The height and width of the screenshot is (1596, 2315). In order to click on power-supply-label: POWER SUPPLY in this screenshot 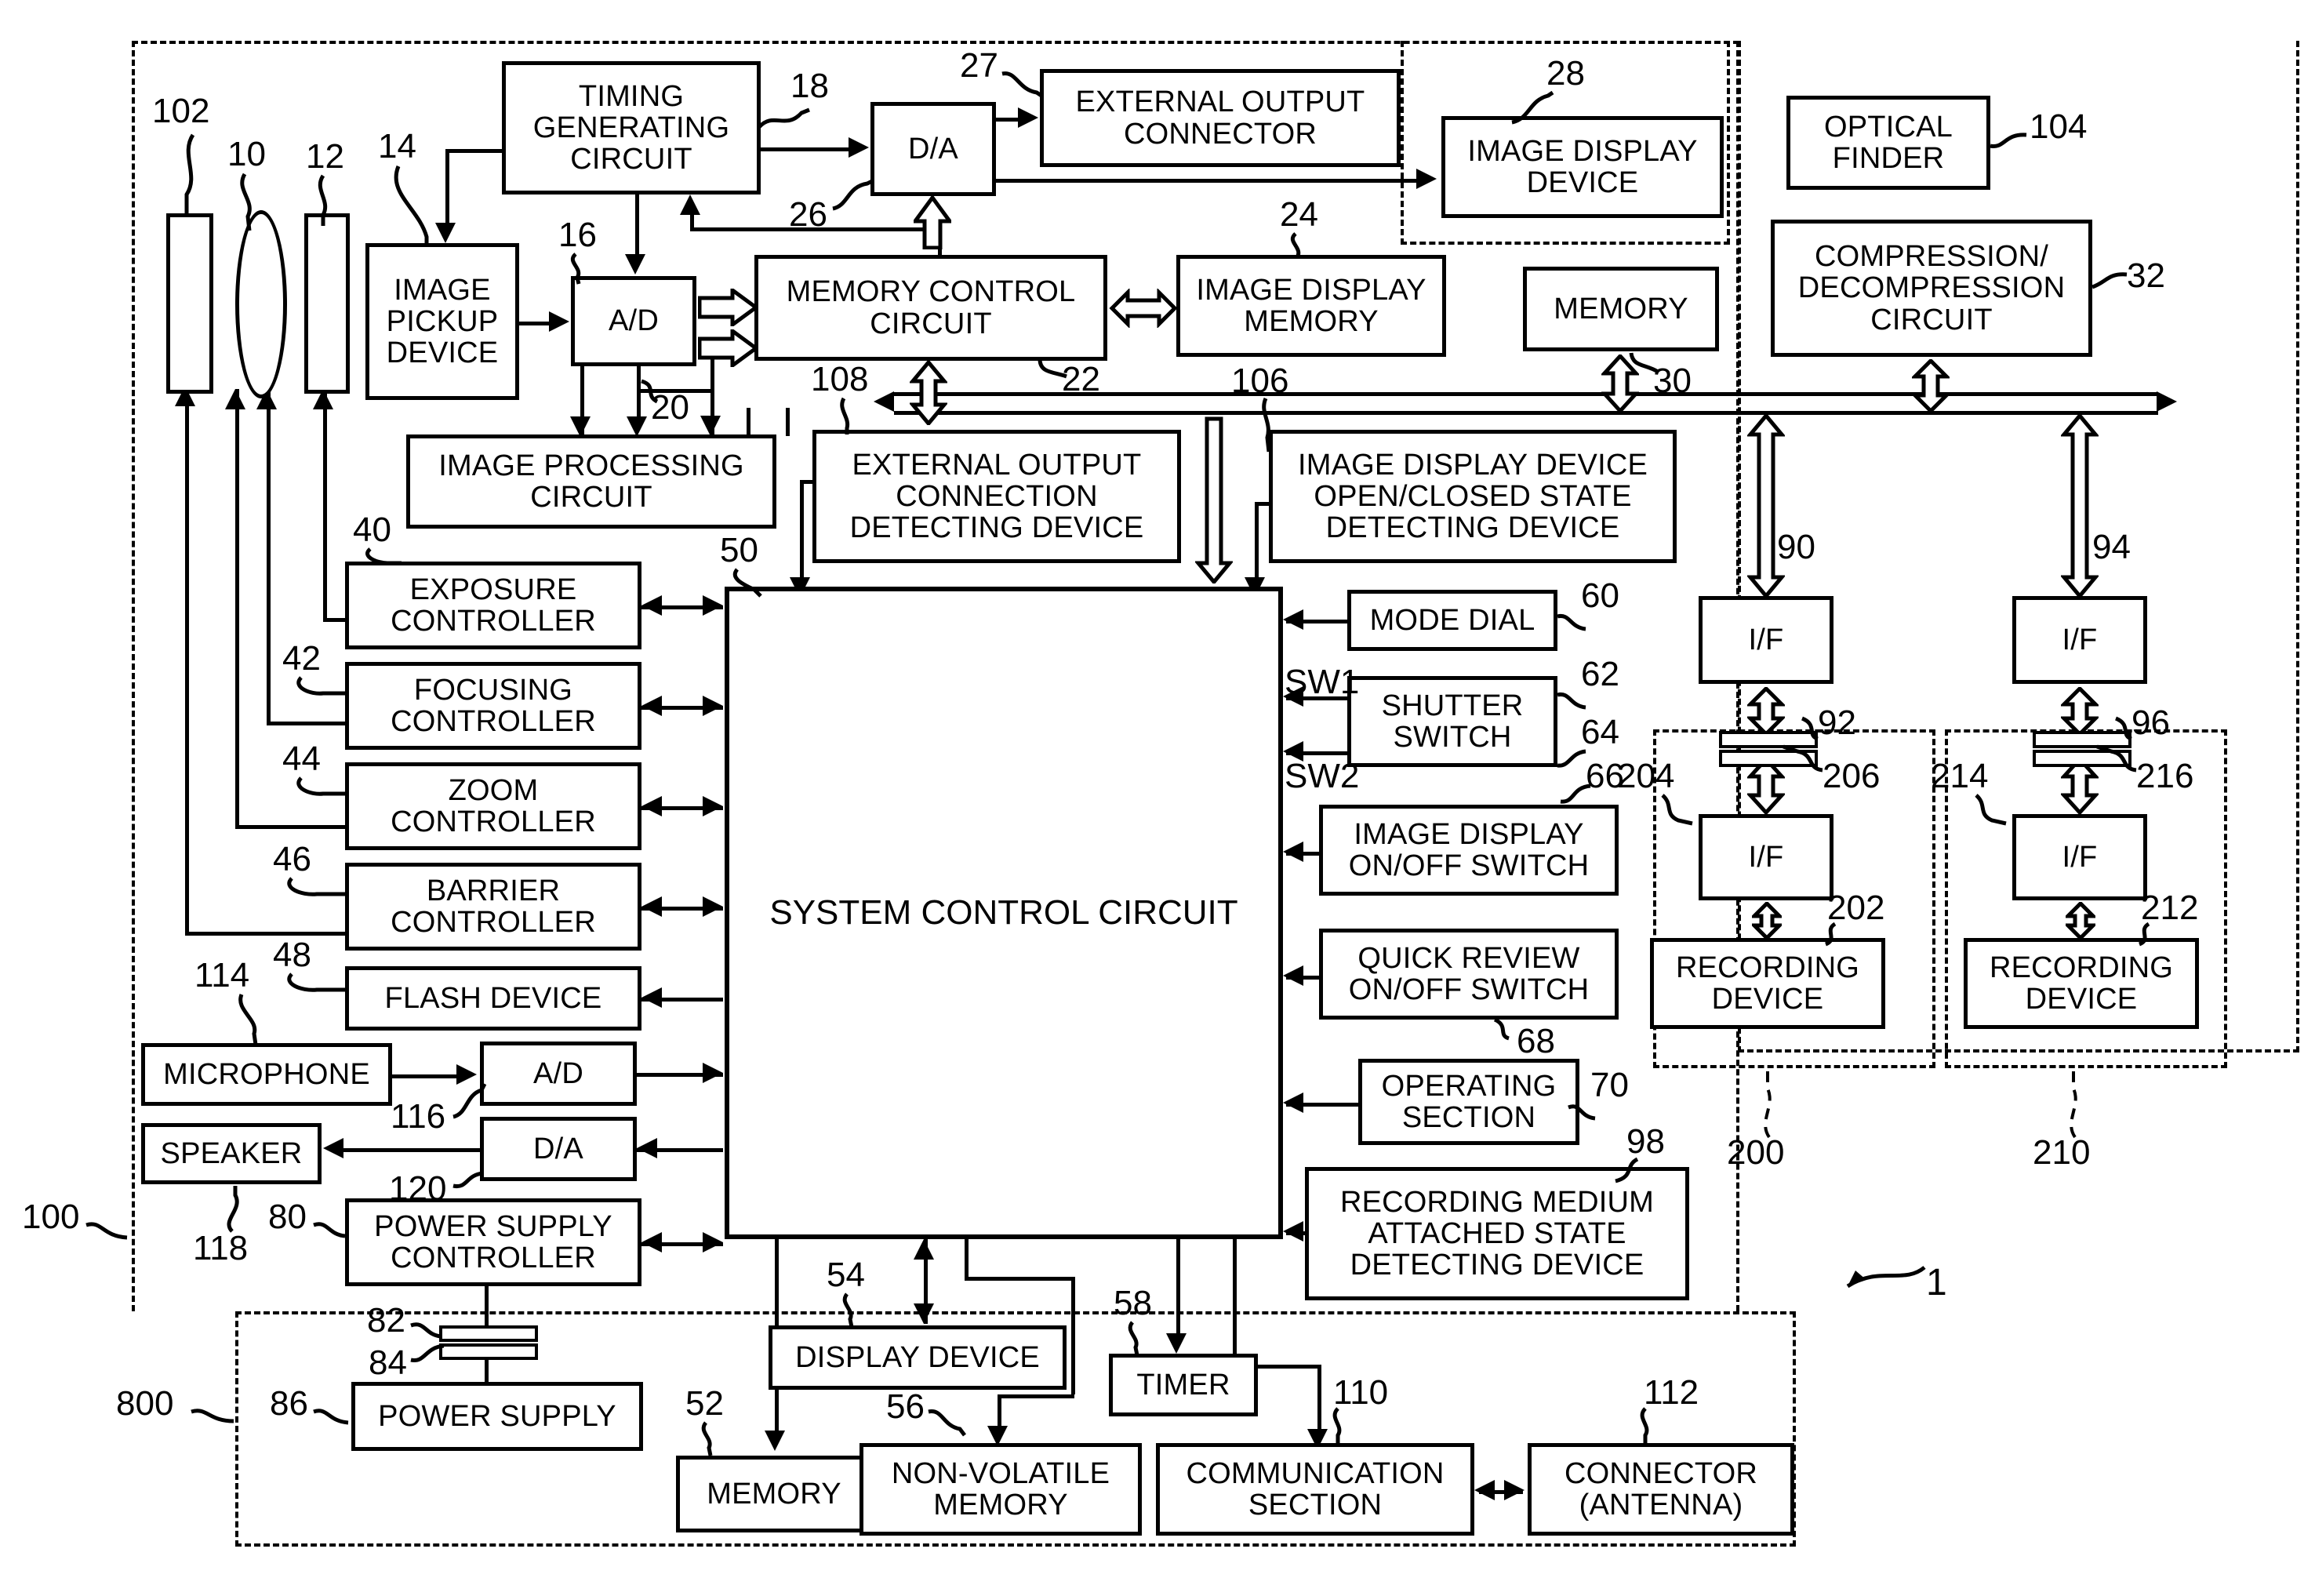, I will do `click(497, 1416)`.